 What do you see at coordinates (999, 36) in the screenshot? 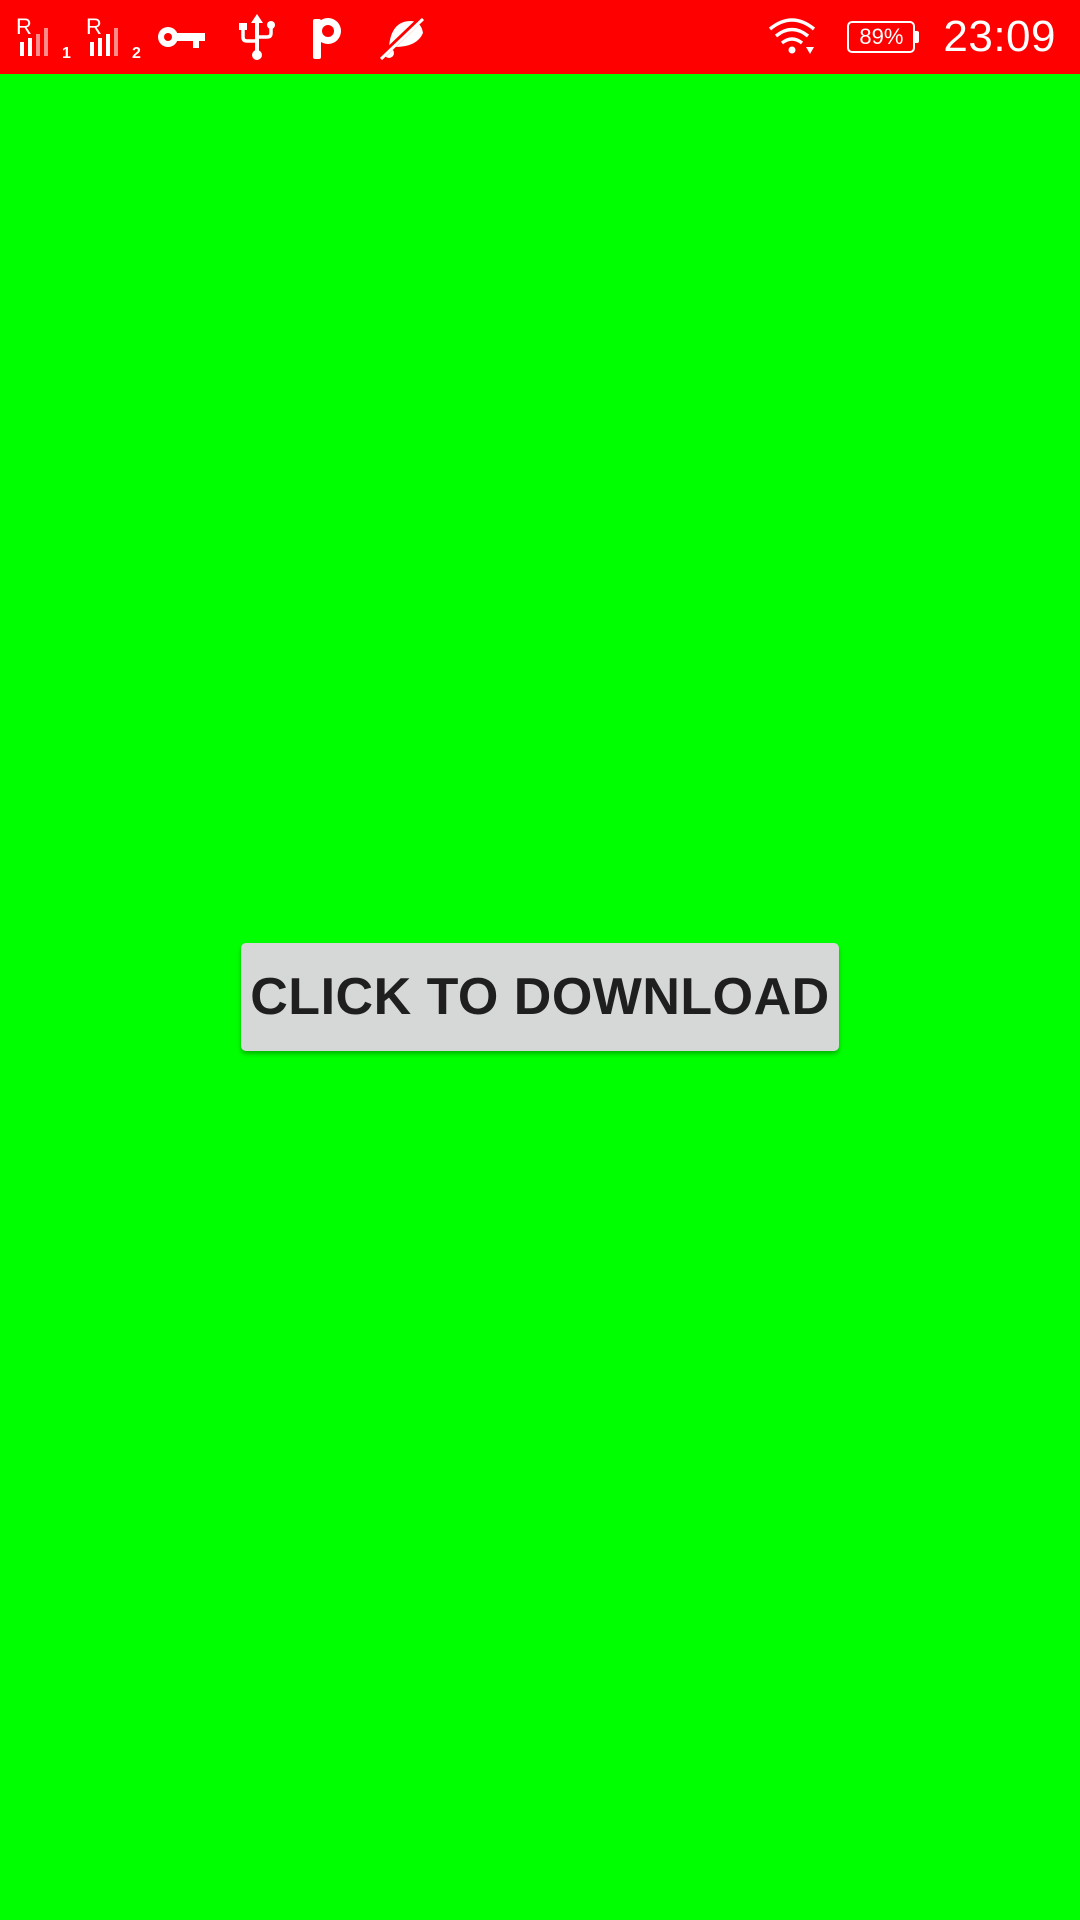
I see `status-bar-clock: 23:09` at bounding box center [999, 36].